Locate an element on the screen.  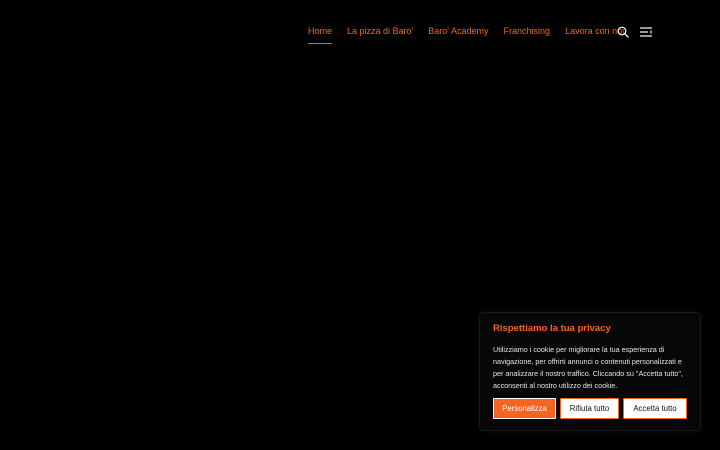
cookie-button-row: Personalizza Rifiuta tutto Accetta tutto is located at coordinates (590, 408).